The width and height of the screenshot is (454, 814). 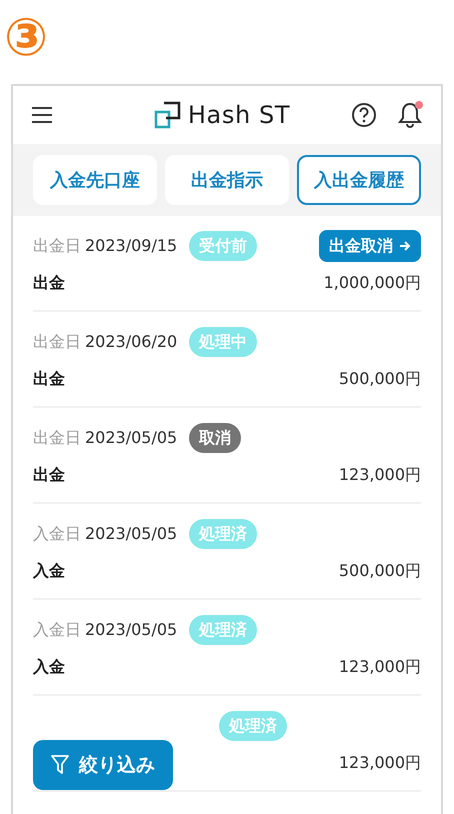 I want to click on cancel-button: 出金取消, so click(x=370, y=246).